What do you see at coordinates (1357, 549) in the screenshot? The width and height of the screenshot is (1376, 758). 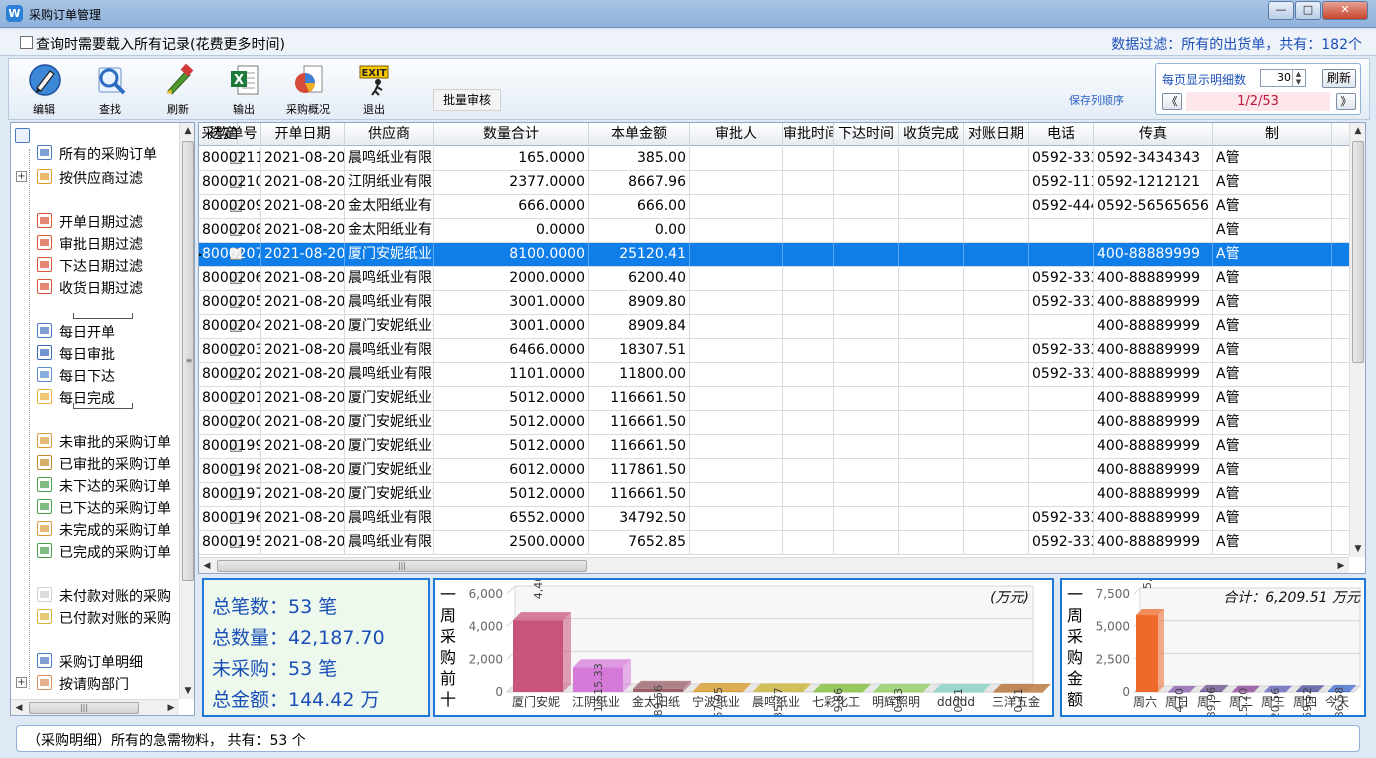 I see `table-scroll-down-arrow: ▼` at bounding box center [1357, 549].